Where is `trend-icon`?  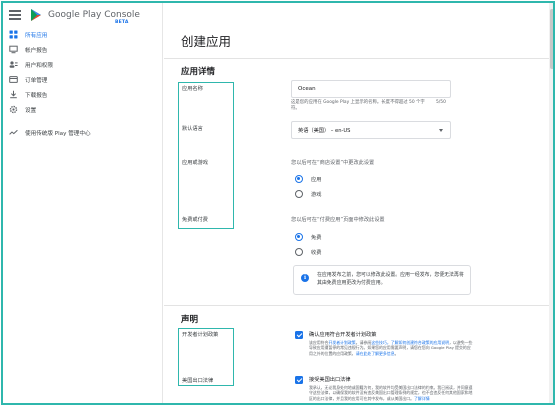
trend-icon is located at coordinates (13, 132).